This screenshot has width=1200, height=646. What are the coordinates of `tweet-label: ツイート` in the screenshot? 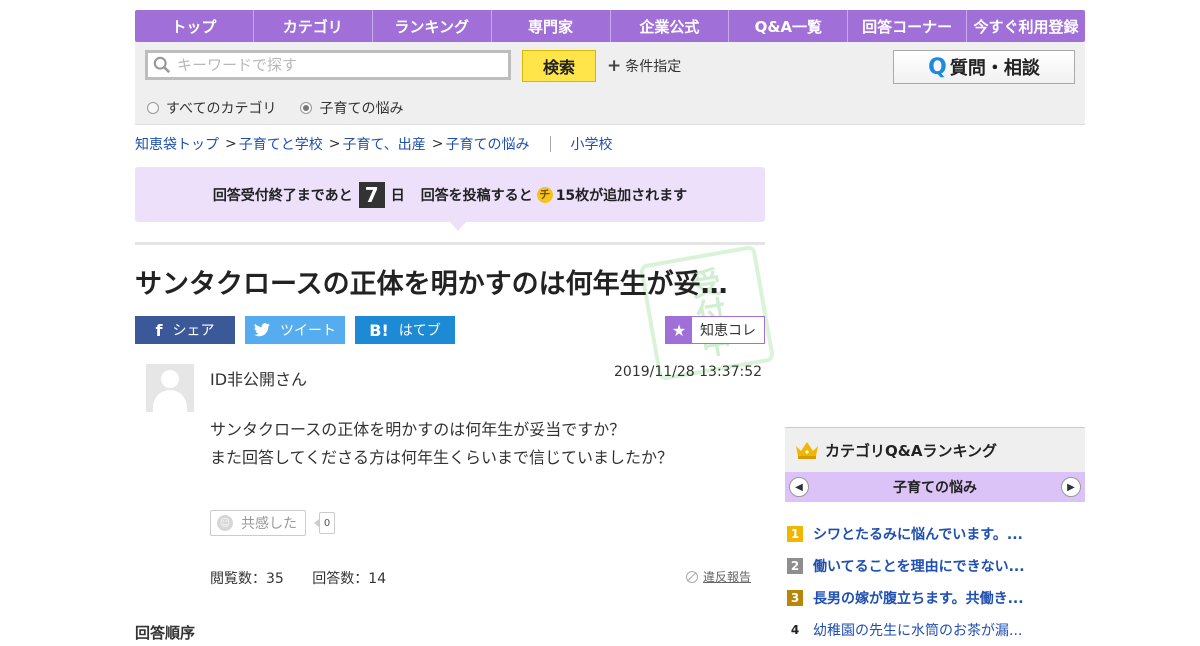 It's located at (308, 331).